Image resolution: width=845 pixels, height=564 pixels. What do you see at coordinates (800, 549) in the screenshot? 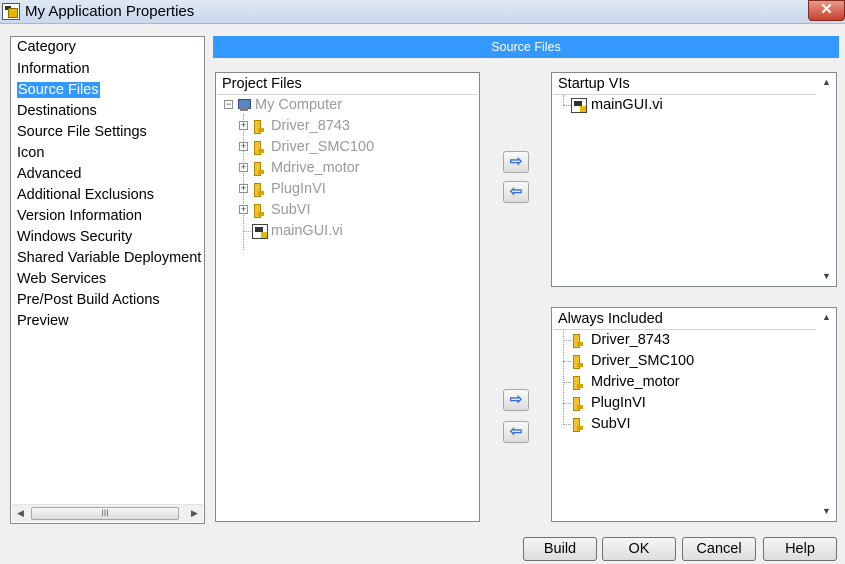
I see `help-button: Help` at bounding box center [800, 549].